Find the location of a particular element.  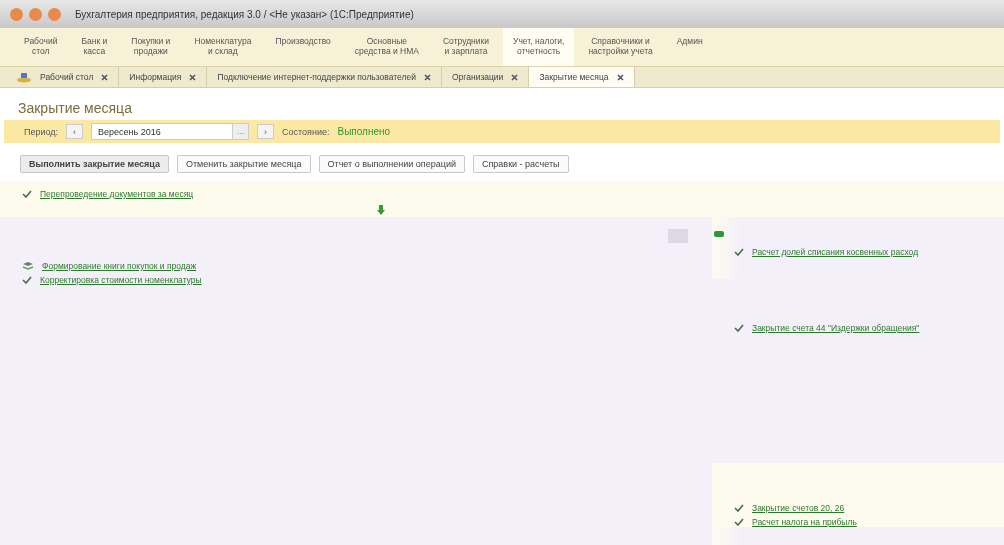

page-title: Закрытие месяца is located at coordinates (75, 108).